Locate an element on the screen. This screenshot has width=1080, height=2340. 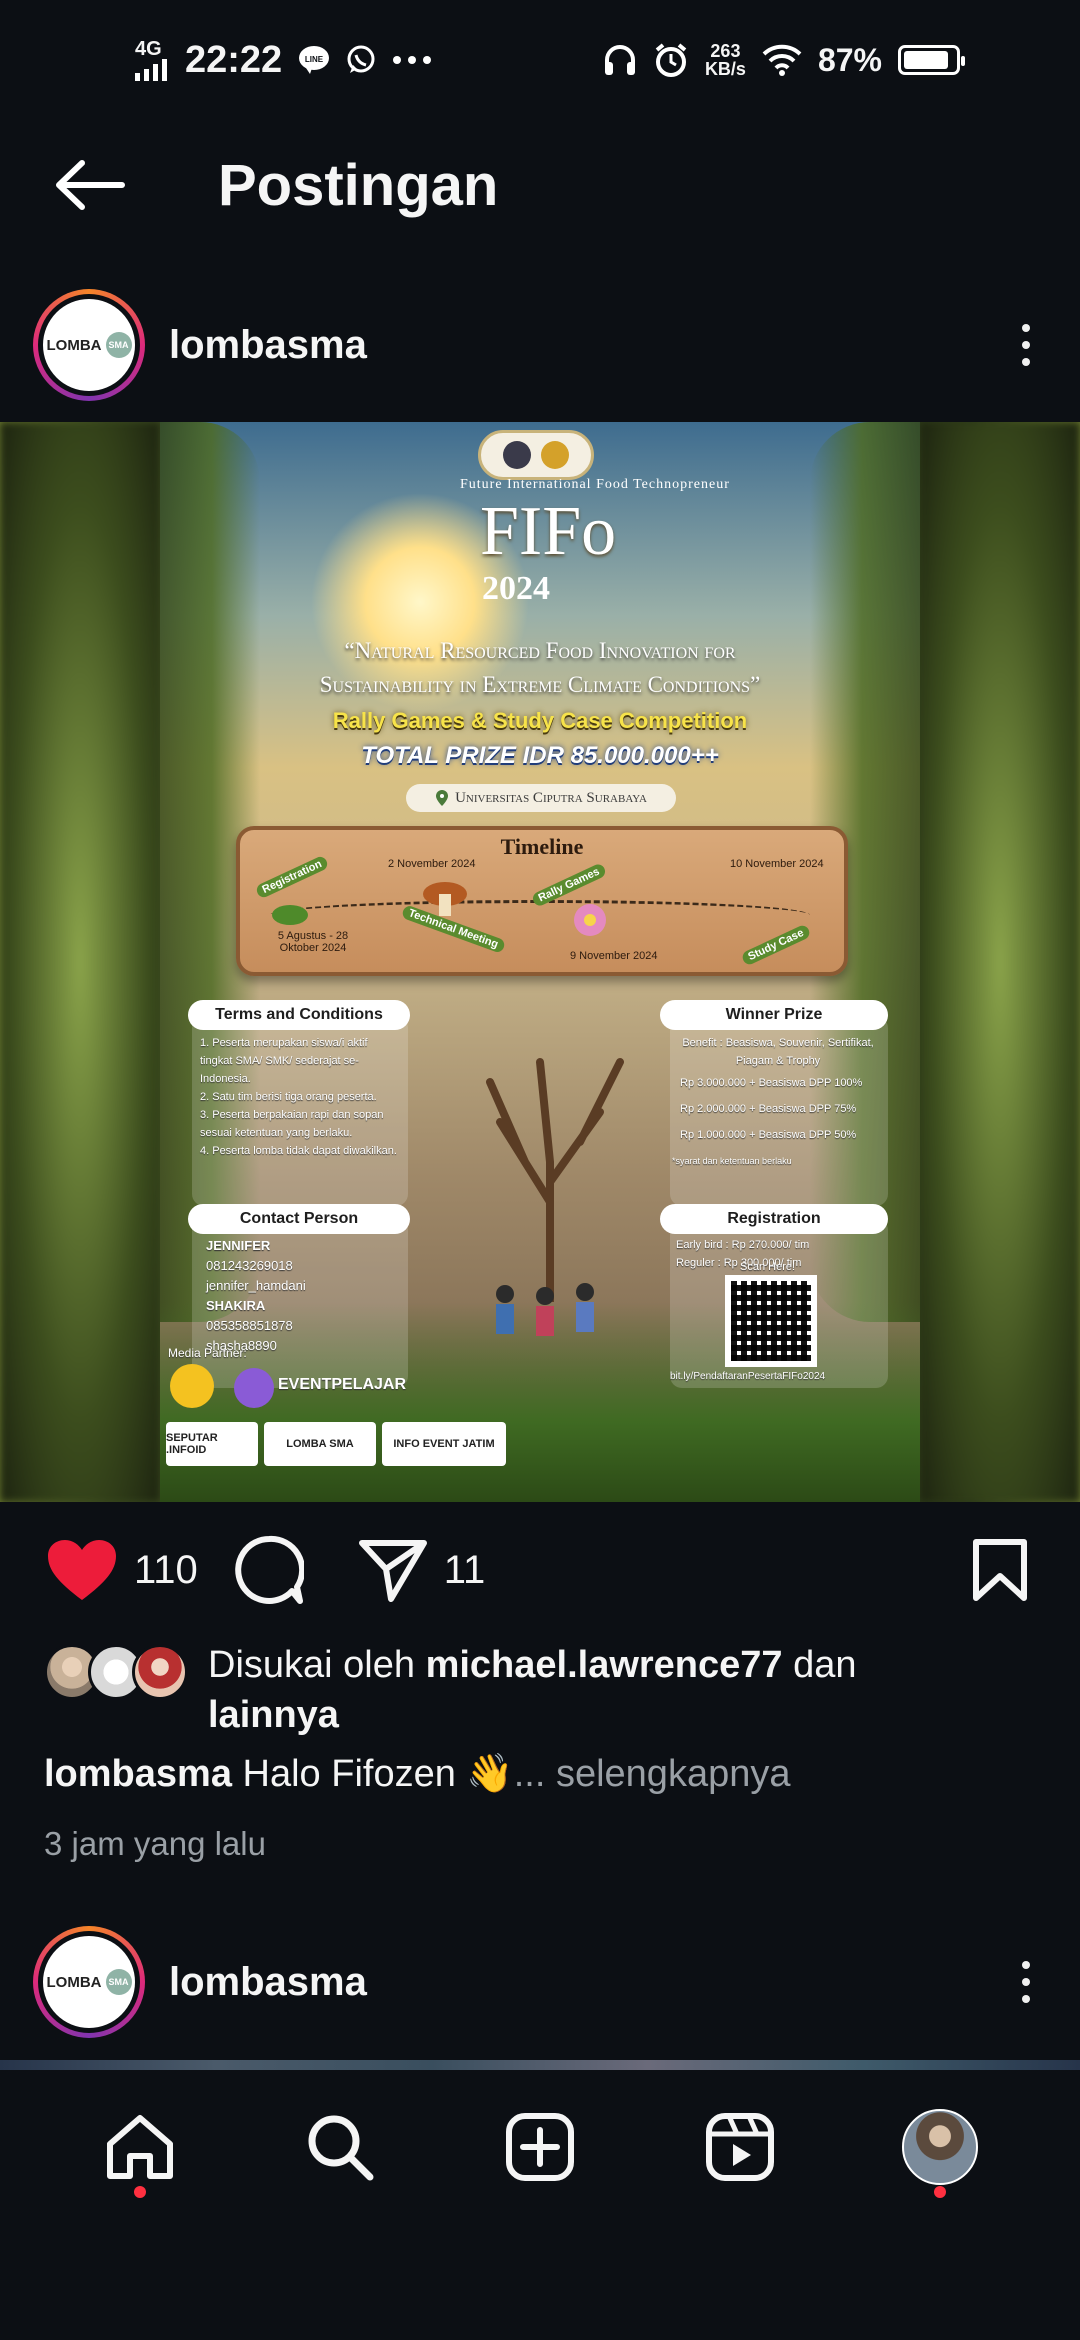
children-running-illustration is located at coordinates (545, 1309).